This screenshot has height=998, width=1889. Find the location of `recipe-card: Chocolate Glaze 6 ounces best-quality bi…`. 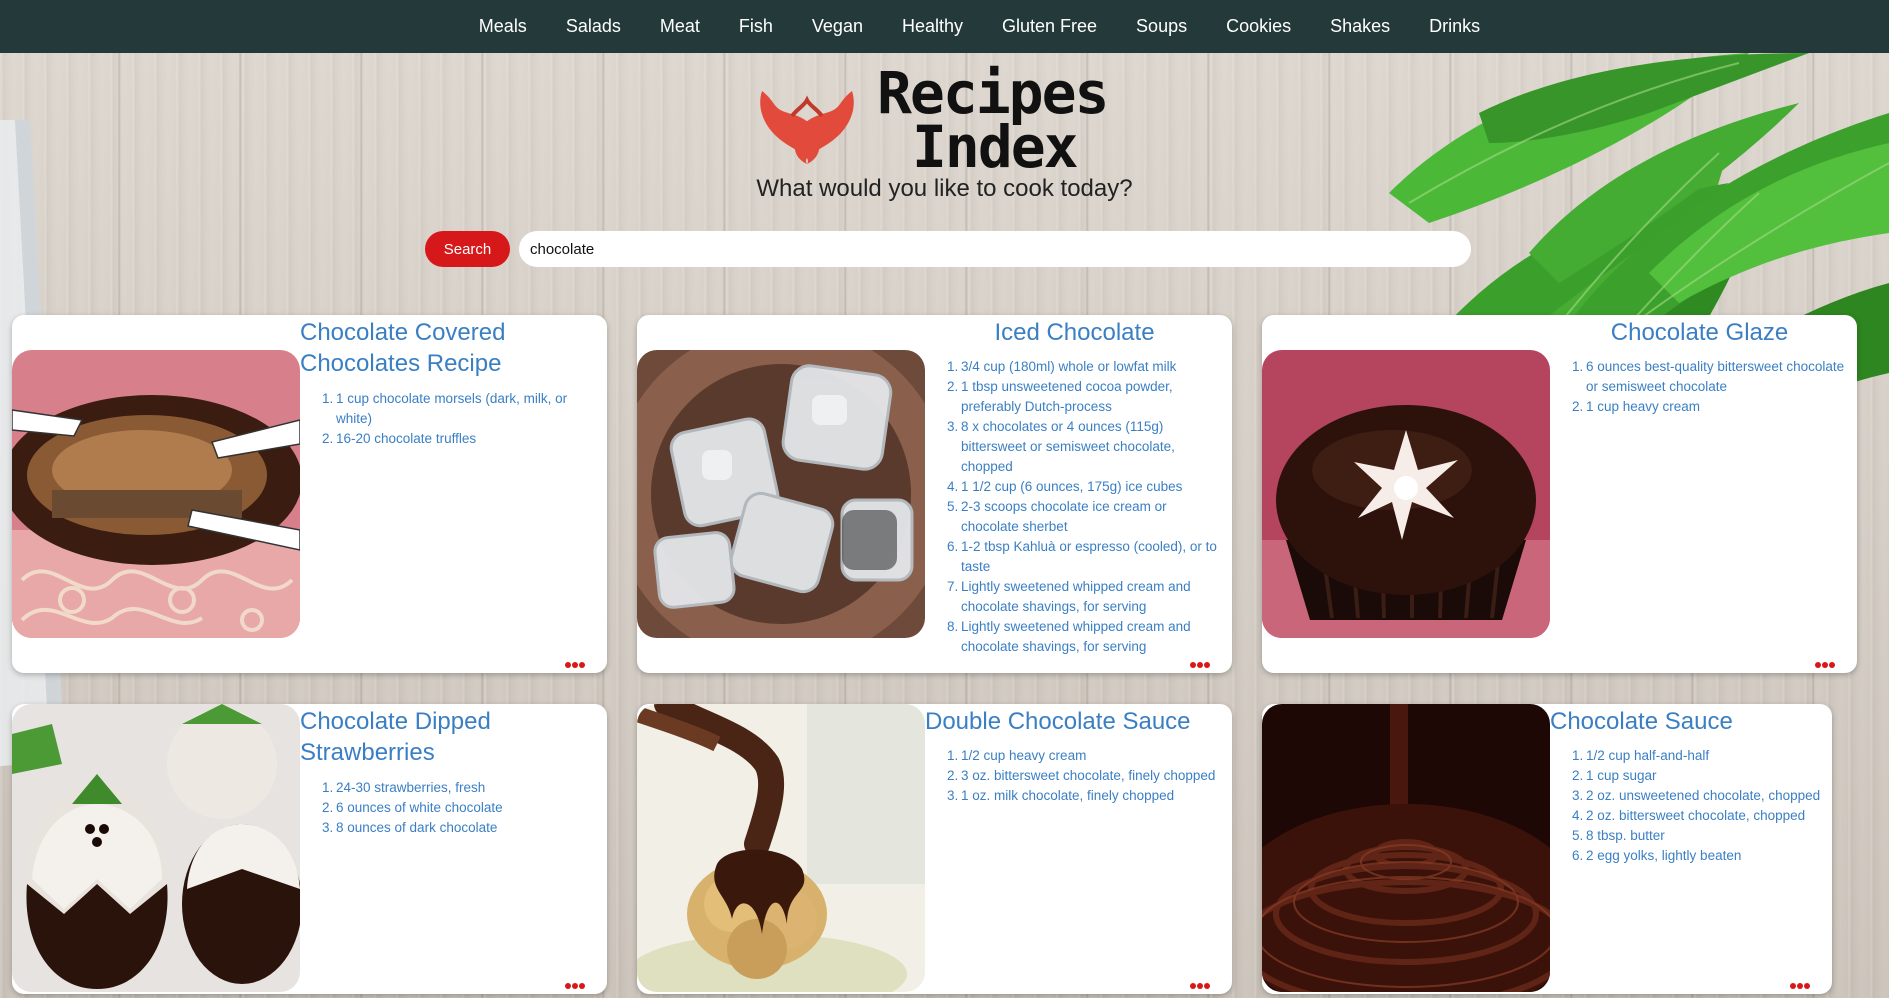

recipe-card: Chocolate Glaze 6 ounces best-quality bi… is located at coordinates (1559, 494).